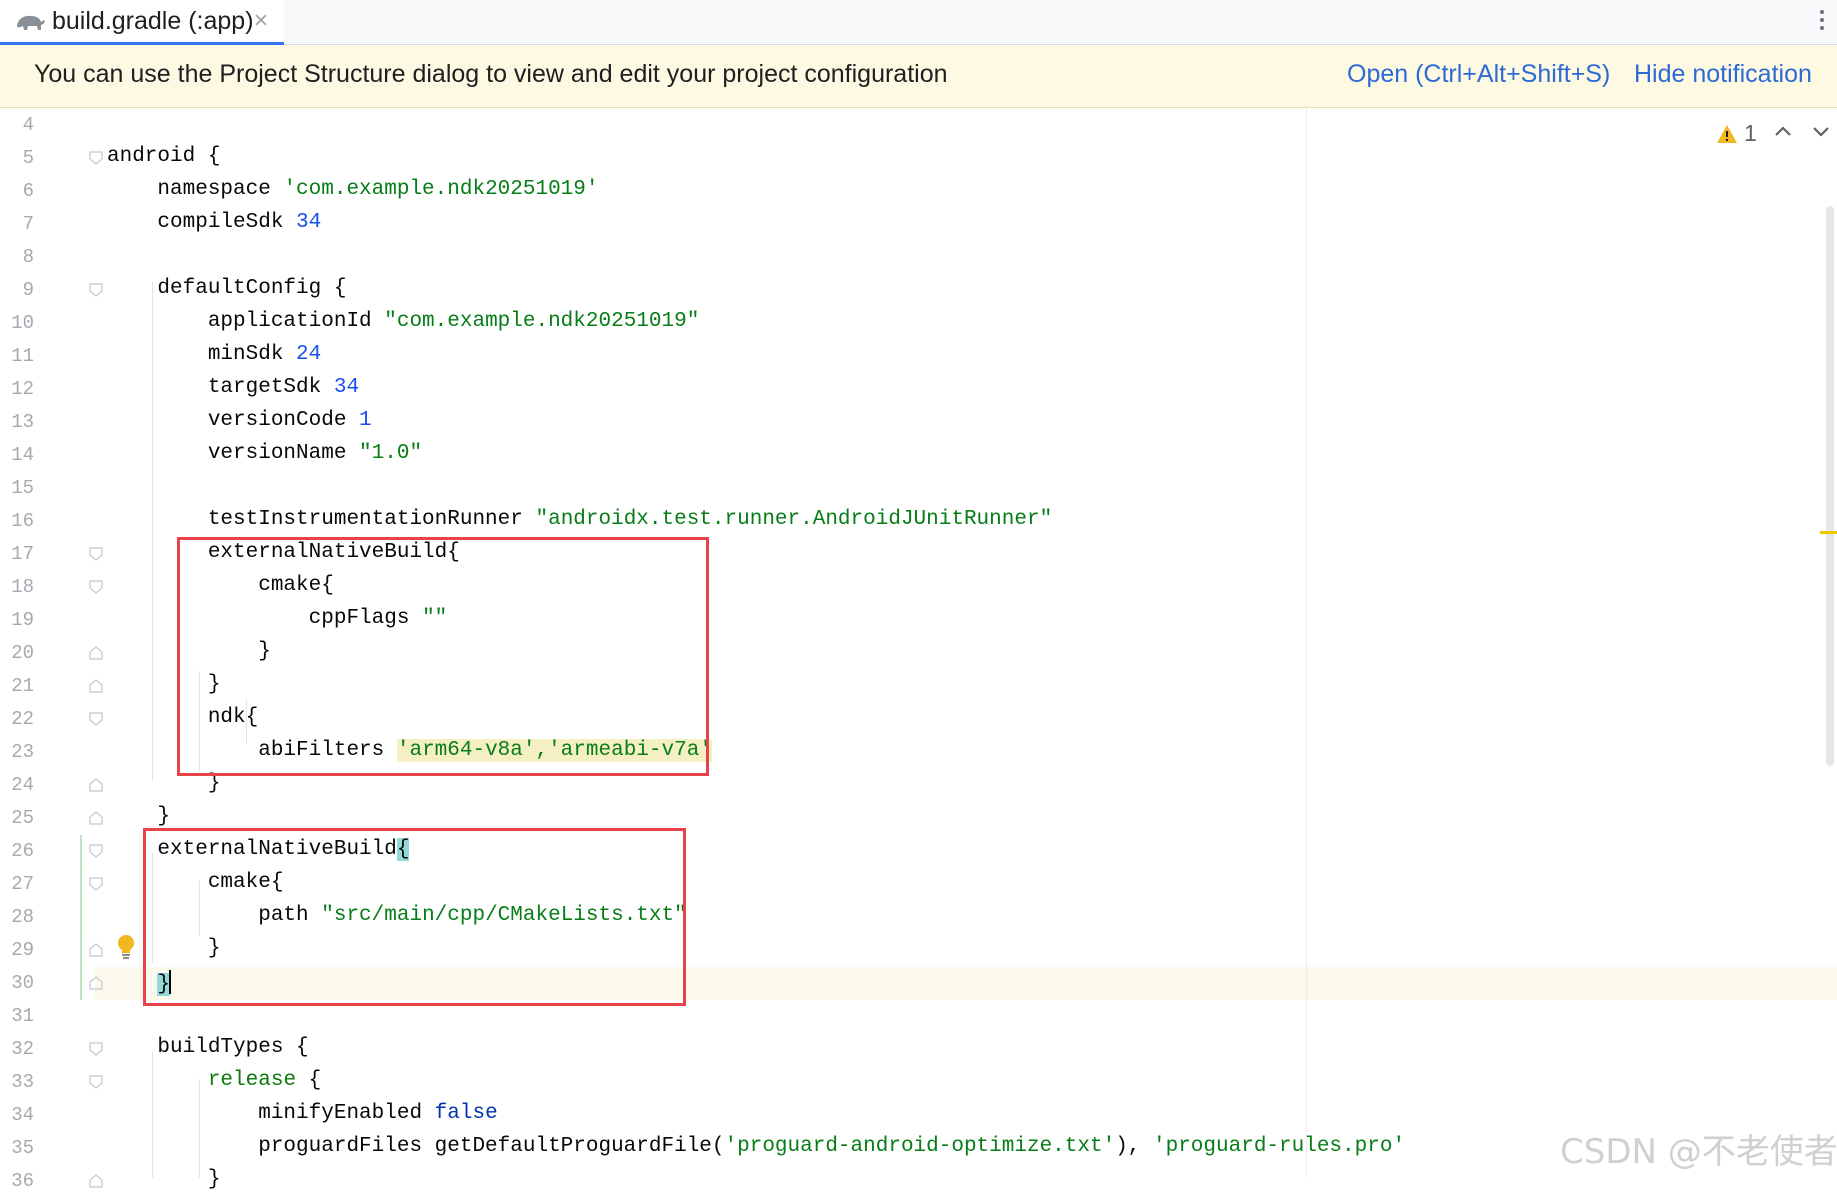 The height and width of the screenshot is (1192, 1837). I want to click on right-margin-guide, so click(1306, 643).